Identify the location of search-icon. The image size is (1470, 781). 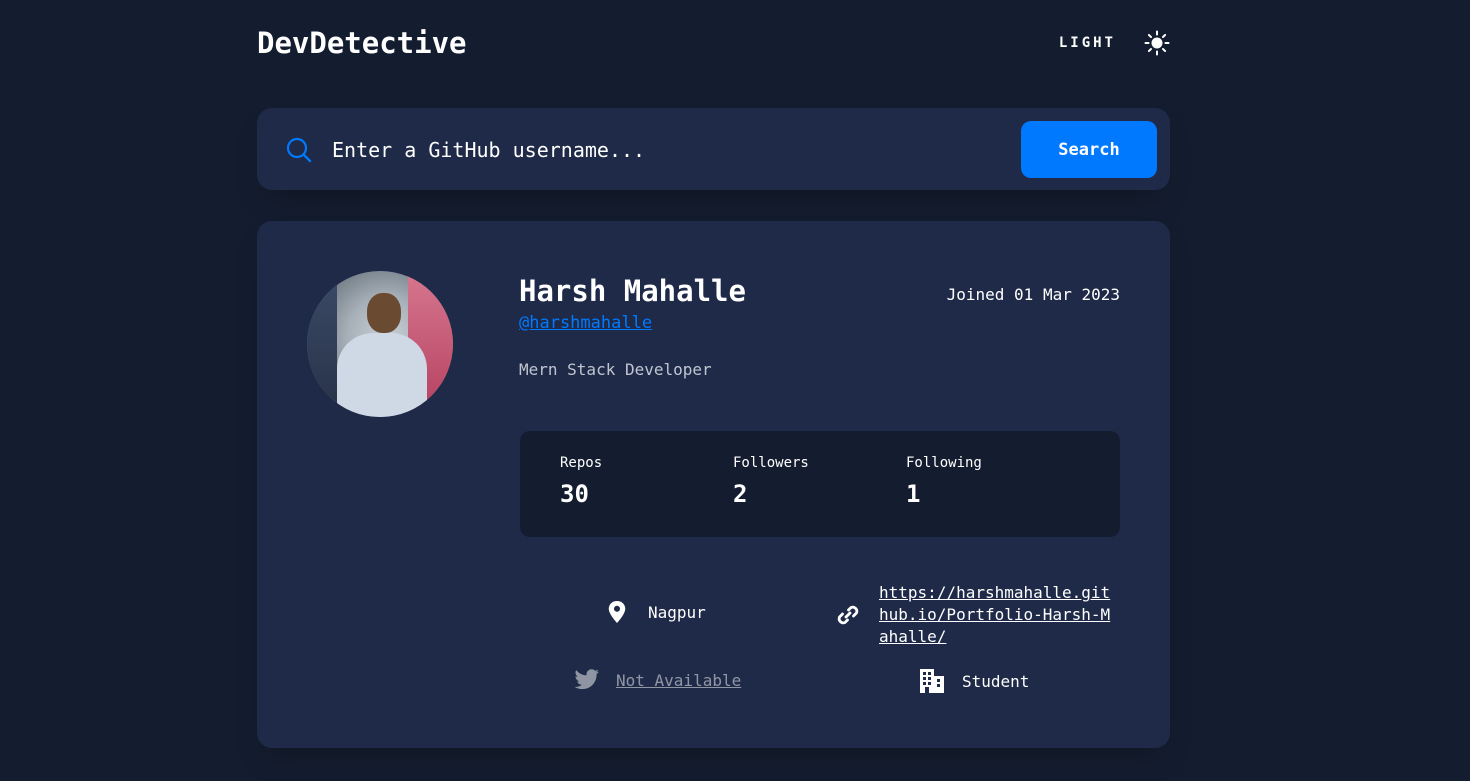
(299, 150).